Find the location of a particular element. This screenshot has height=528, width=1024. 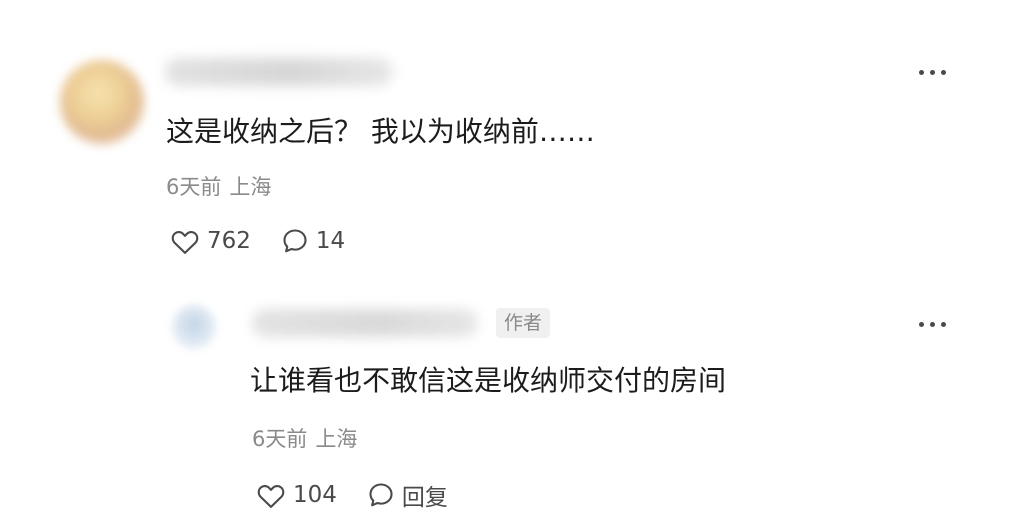

reply-actions: 104 回复 is located at coordinates (367, 495).